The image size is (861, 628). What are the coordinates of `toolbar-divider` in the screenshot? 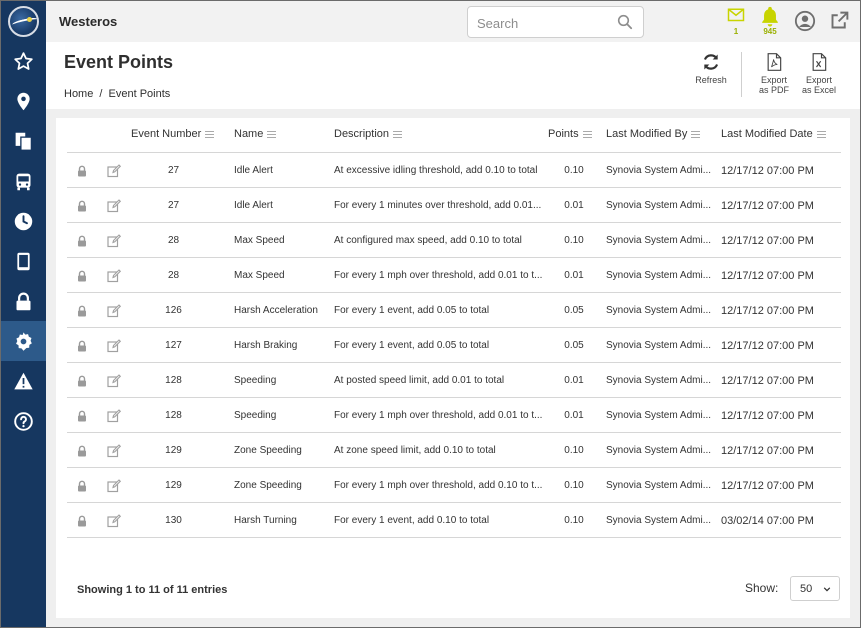 It's located at (741, 74).